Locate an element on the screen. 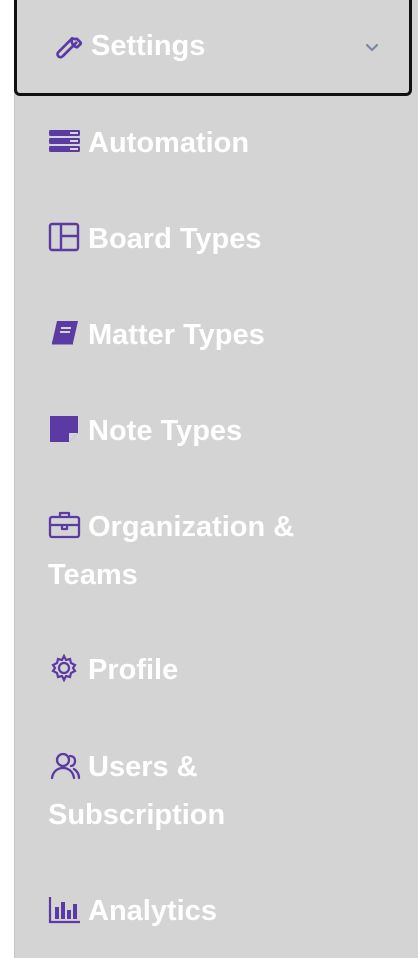 The image size is (418, 958). briefcase-icon is located at coordinates (65, 523).